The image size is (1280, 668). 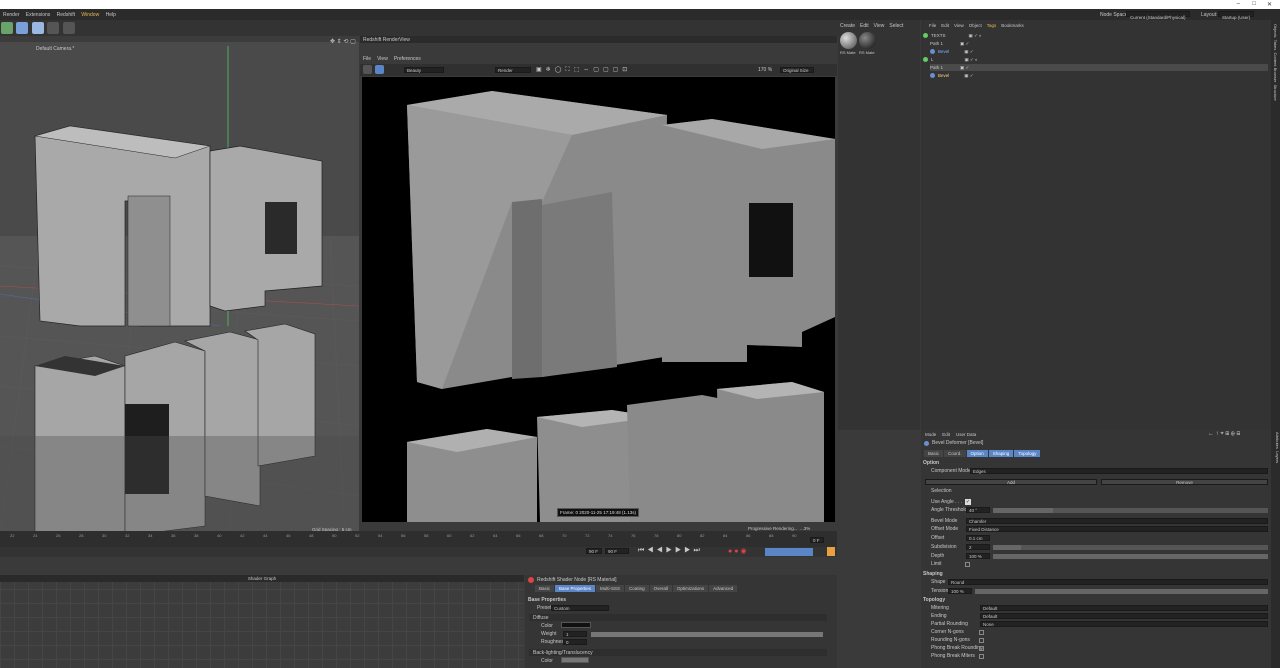 What do you see at coordinates (981, 632) in the screenshot?
I see `attr-corner-ngons-checkbox` at bounding box center [981, 632].